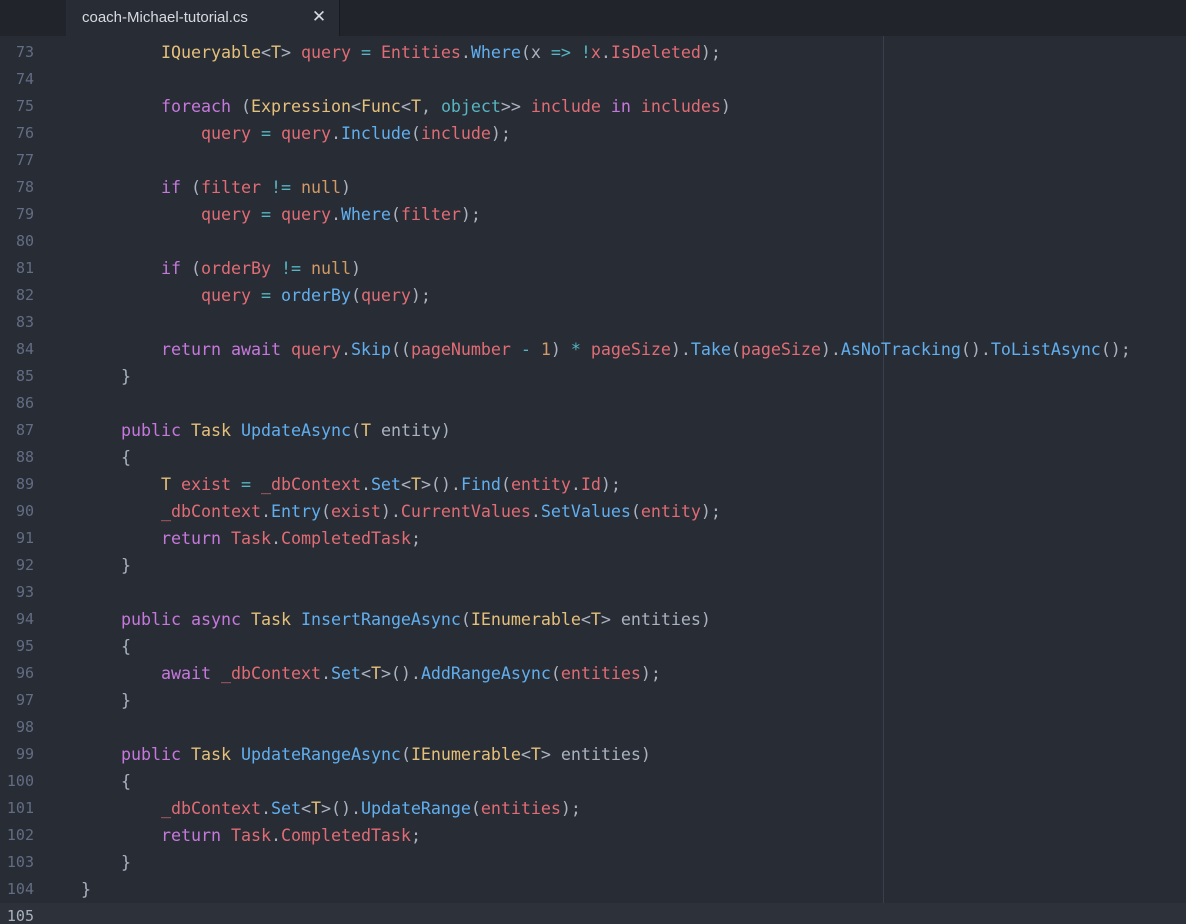 Image resolution: width=1186 pixels, height=924 pixels. What do you see at coordinates (593, 913) in the screenshot?
I see `code-line: 105` at bounding box center [593, 913].